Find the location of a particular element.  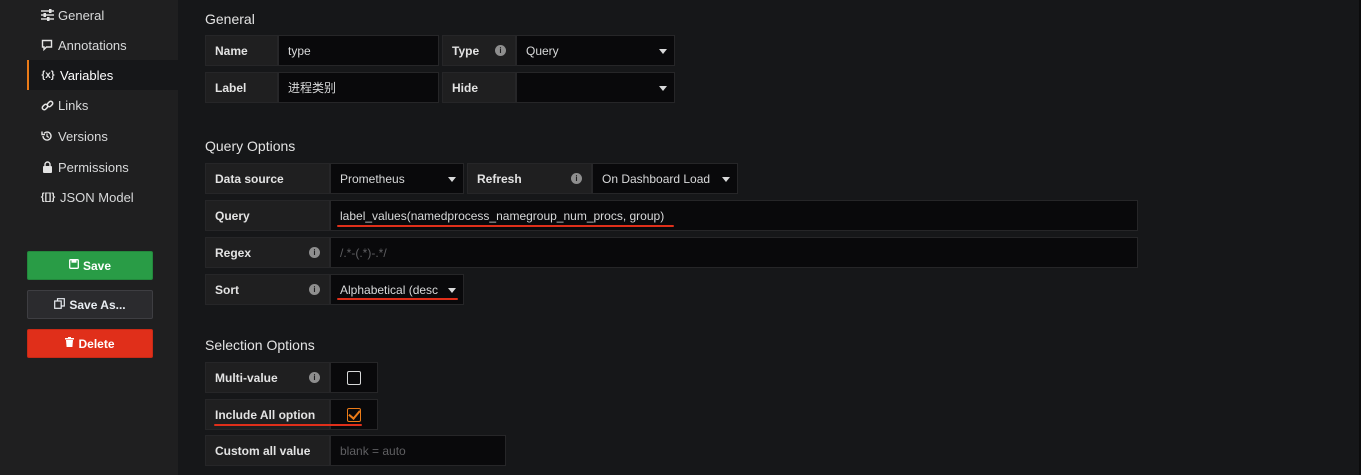

label-label: Label is located at coordinates (241, 87).